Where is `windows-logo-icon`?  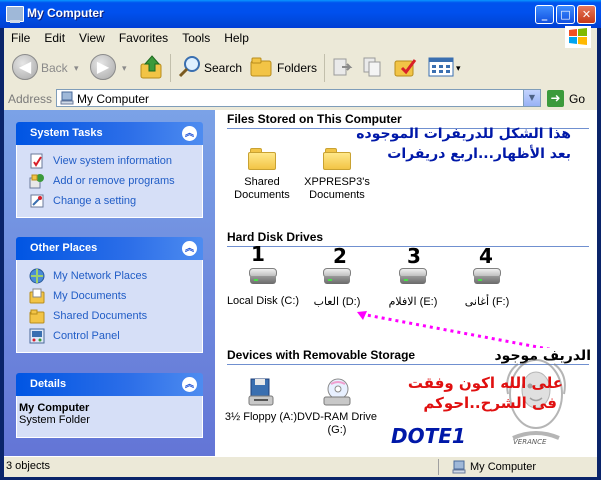
windows-logo-icon is located at coordinates (578, 37).